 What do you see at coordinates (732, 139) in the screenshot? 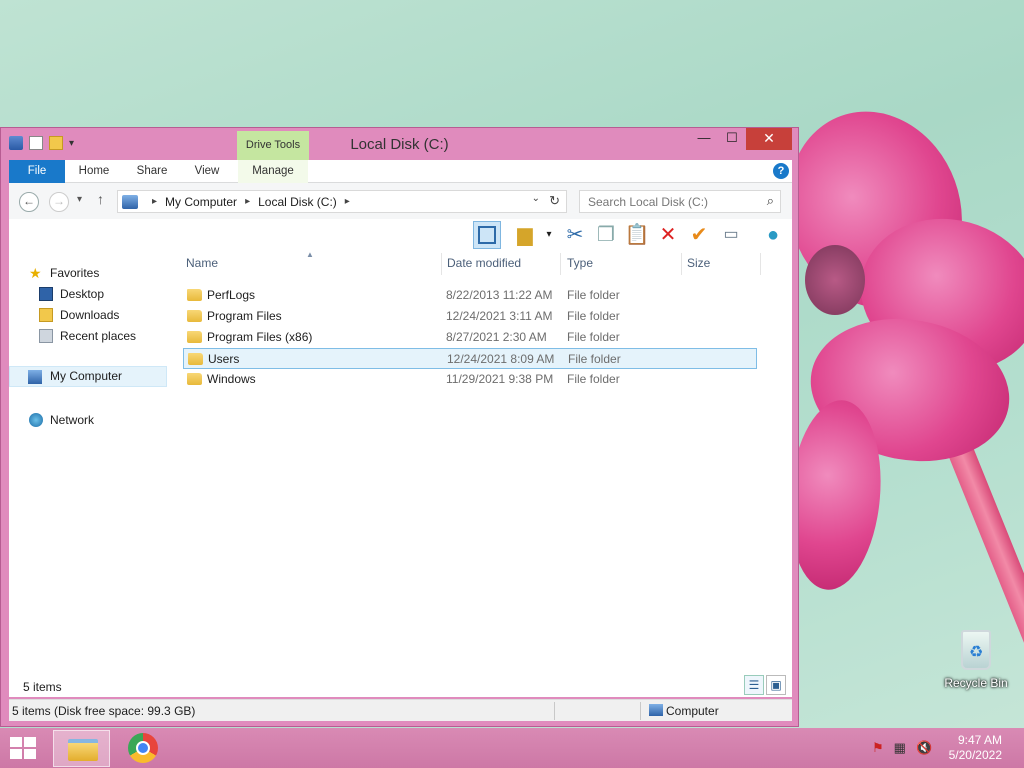
I see `maximize-button: ☐` at bounding box center [732, 139].